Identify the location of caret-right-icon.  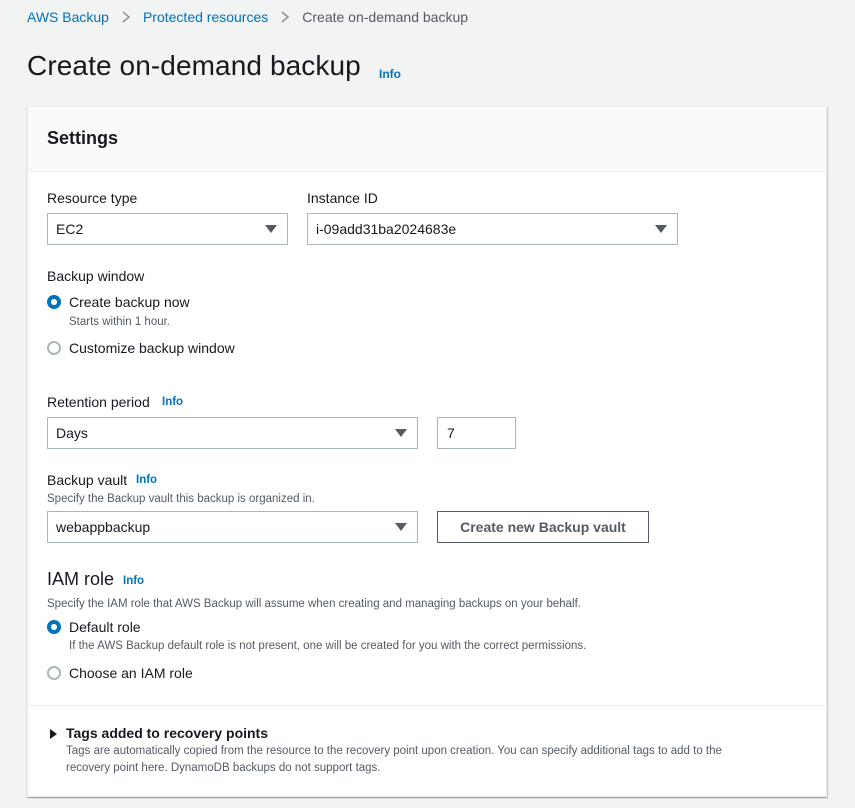
(53, 734).